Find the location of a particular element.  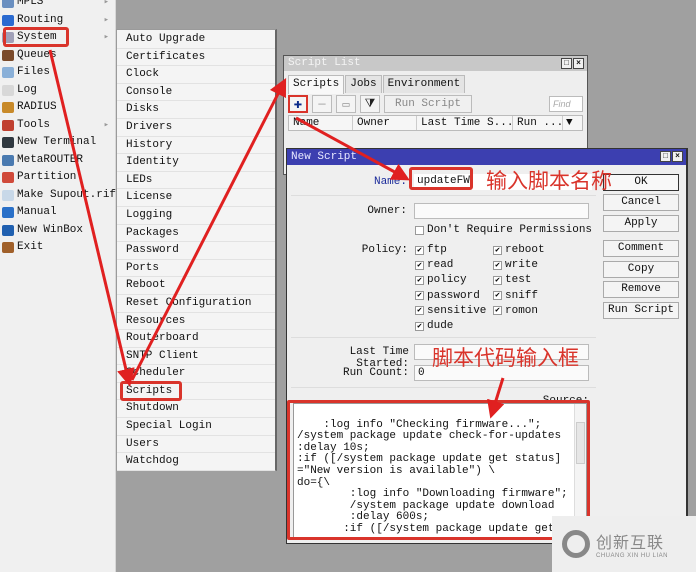

tab-jobs: Jobs is located at coordinates (363, 84).